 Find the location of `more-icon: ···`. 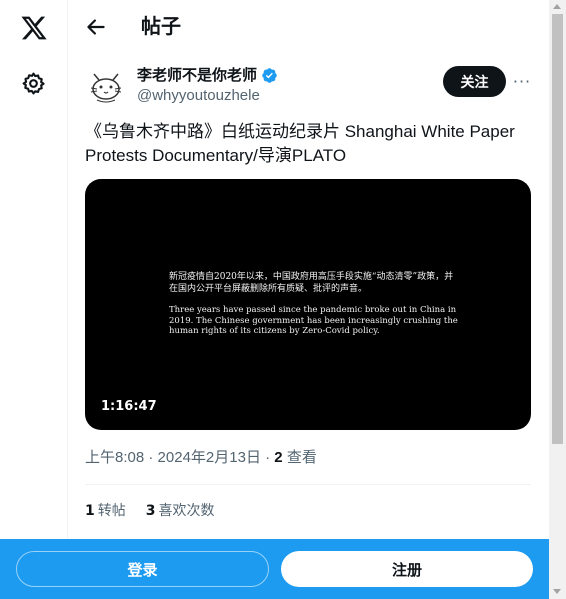

more-icon: ··· is located at coordinates (522, 81).